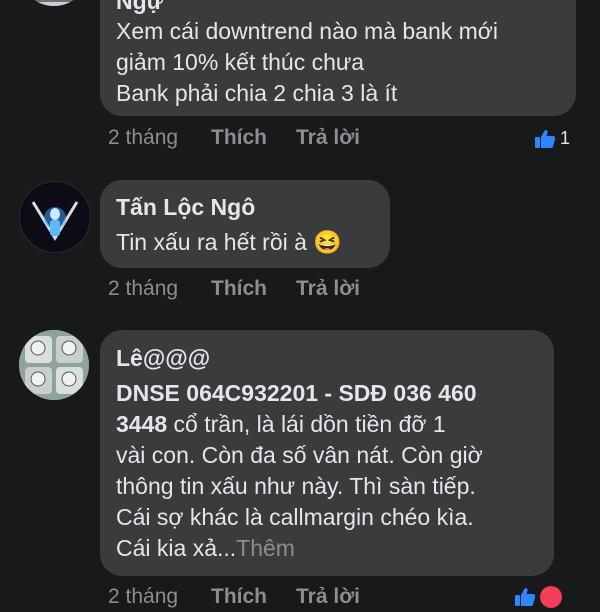  I want to click on comment-author: Tấn Lộc Ngô, so click(185, 207).